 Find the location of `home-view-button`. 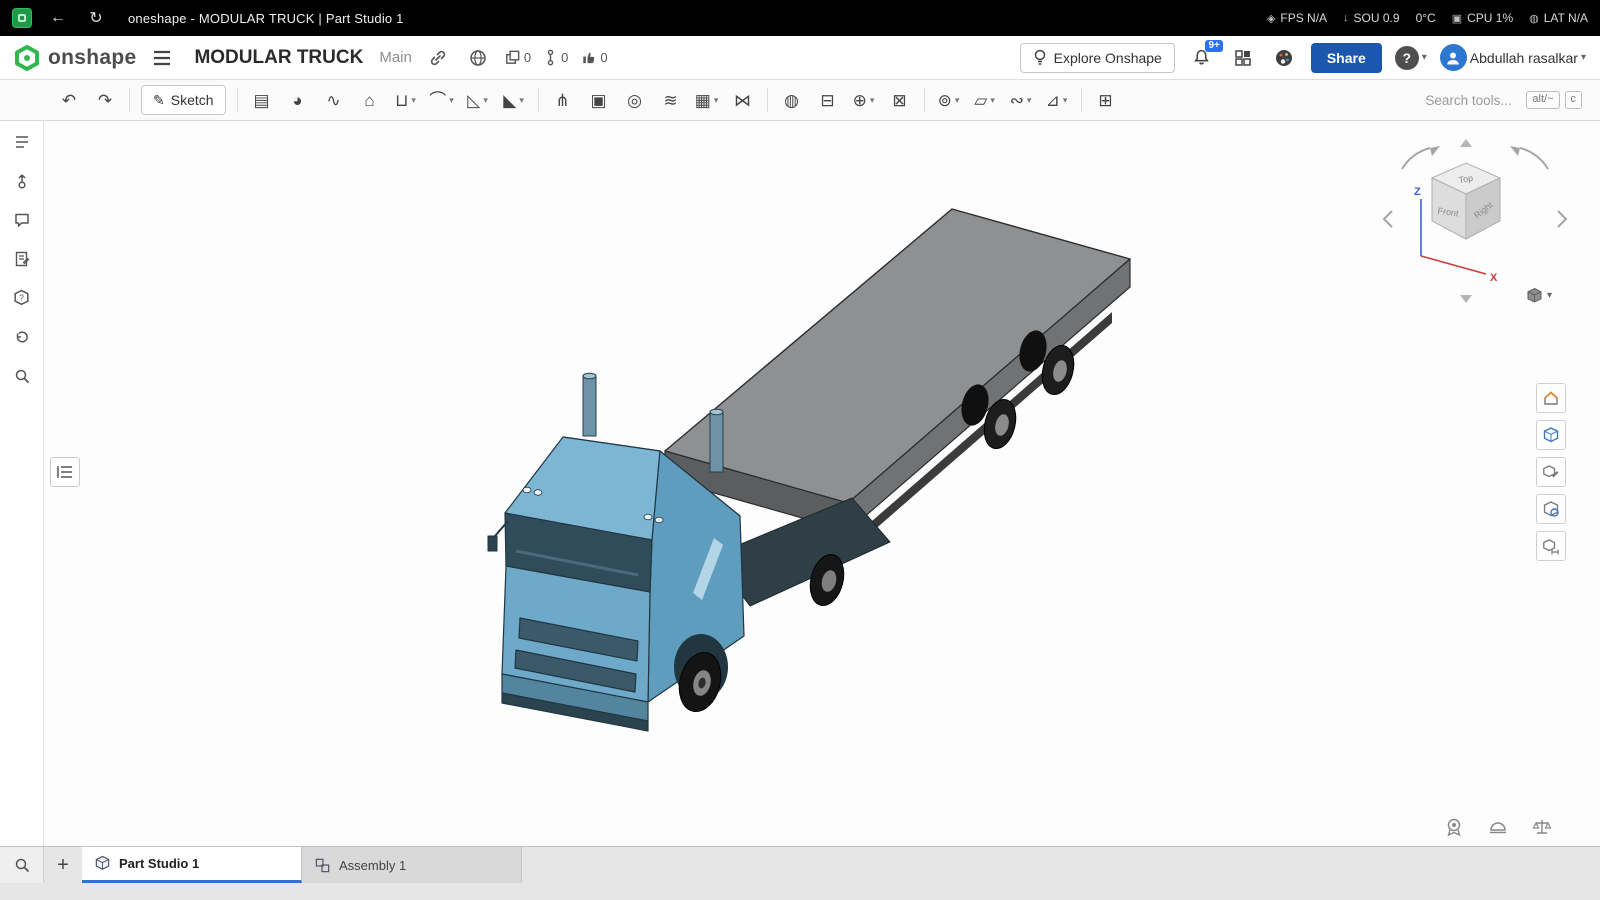

home-view-button is located at coordinates (1551, 398).